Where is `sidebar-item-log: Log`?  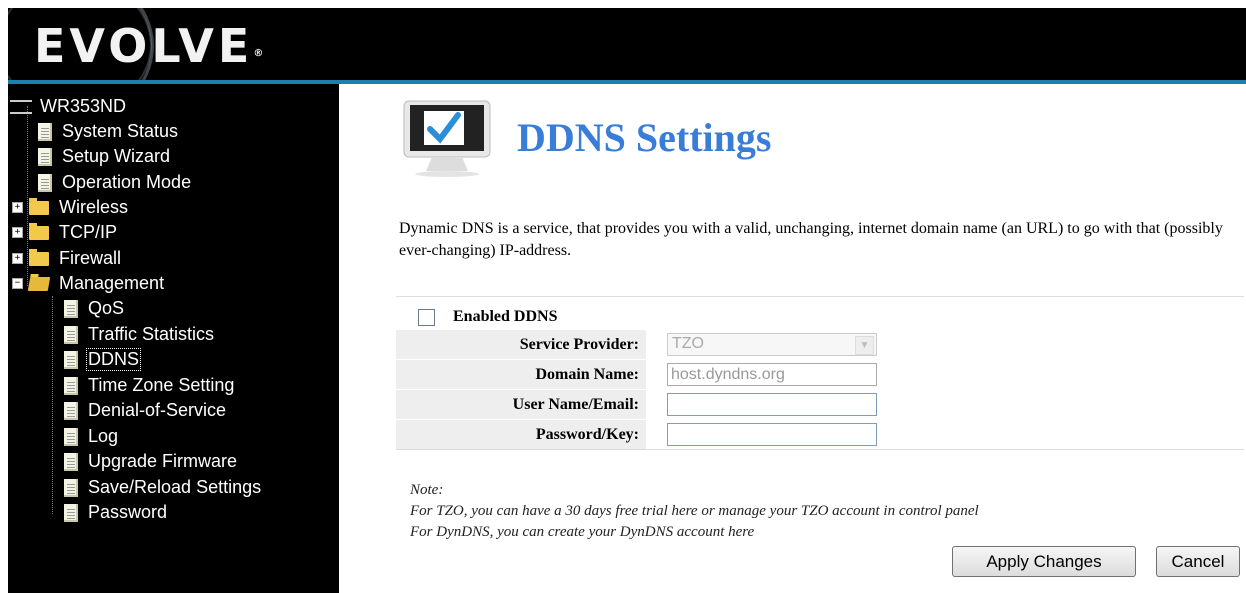
sidebar-item-log: Log is located at coordinates (92, 436).